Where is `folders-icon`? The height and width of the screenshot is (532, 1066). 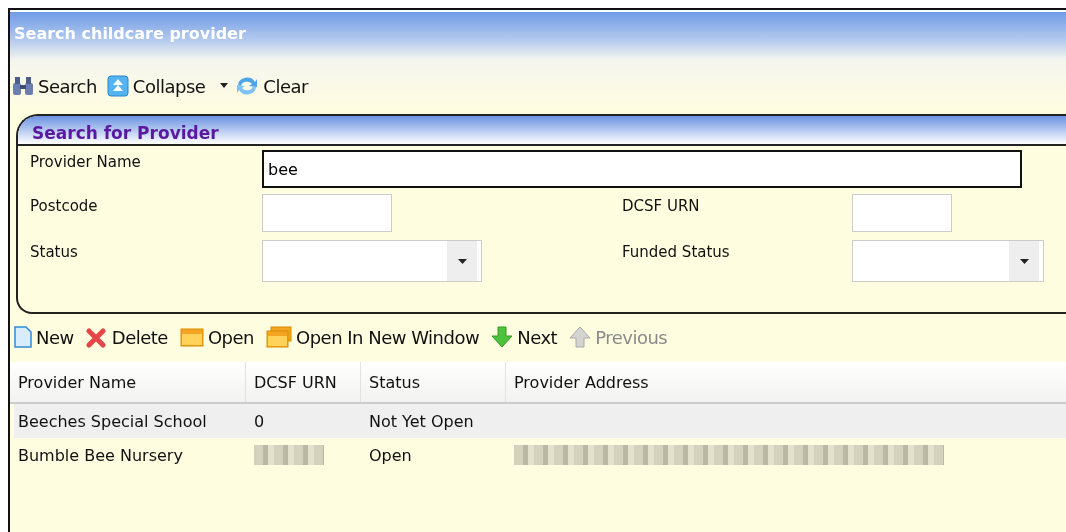
folders-icon is located at coordinates (279, 337).